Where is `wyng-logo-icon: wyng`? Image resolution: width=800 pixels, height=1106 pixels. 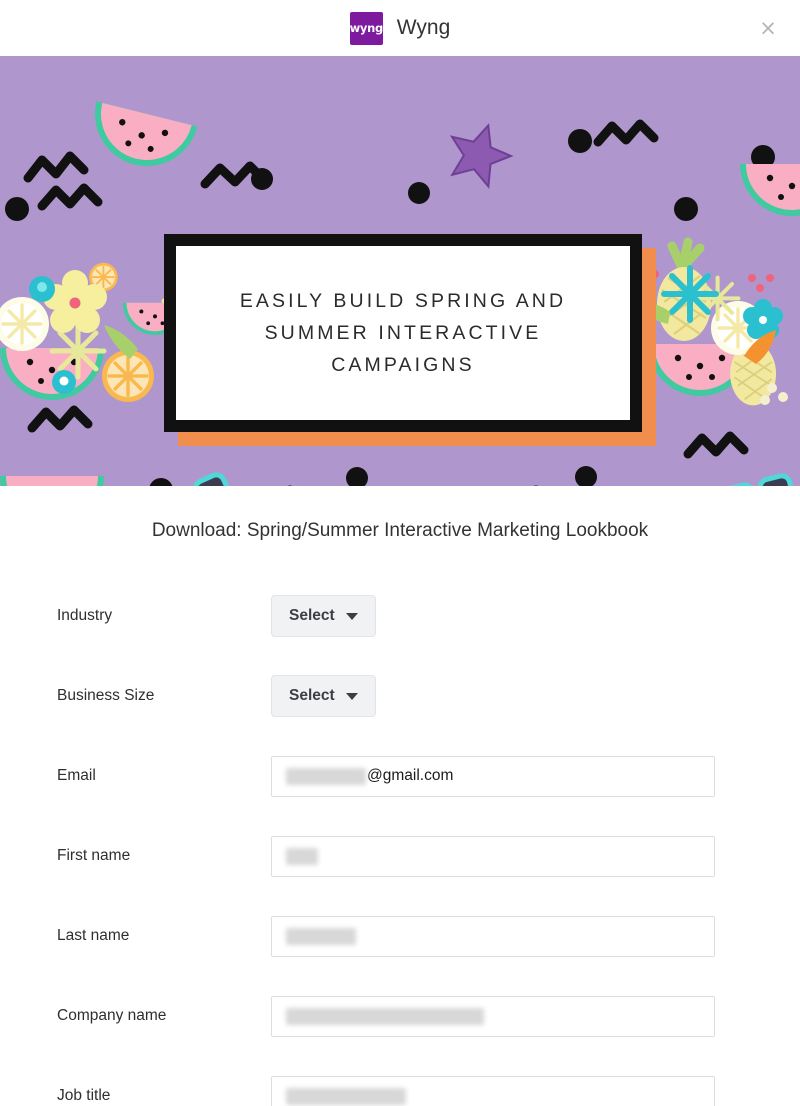
wyng-logo-icon: wyng is located at coordinates (366, 28).